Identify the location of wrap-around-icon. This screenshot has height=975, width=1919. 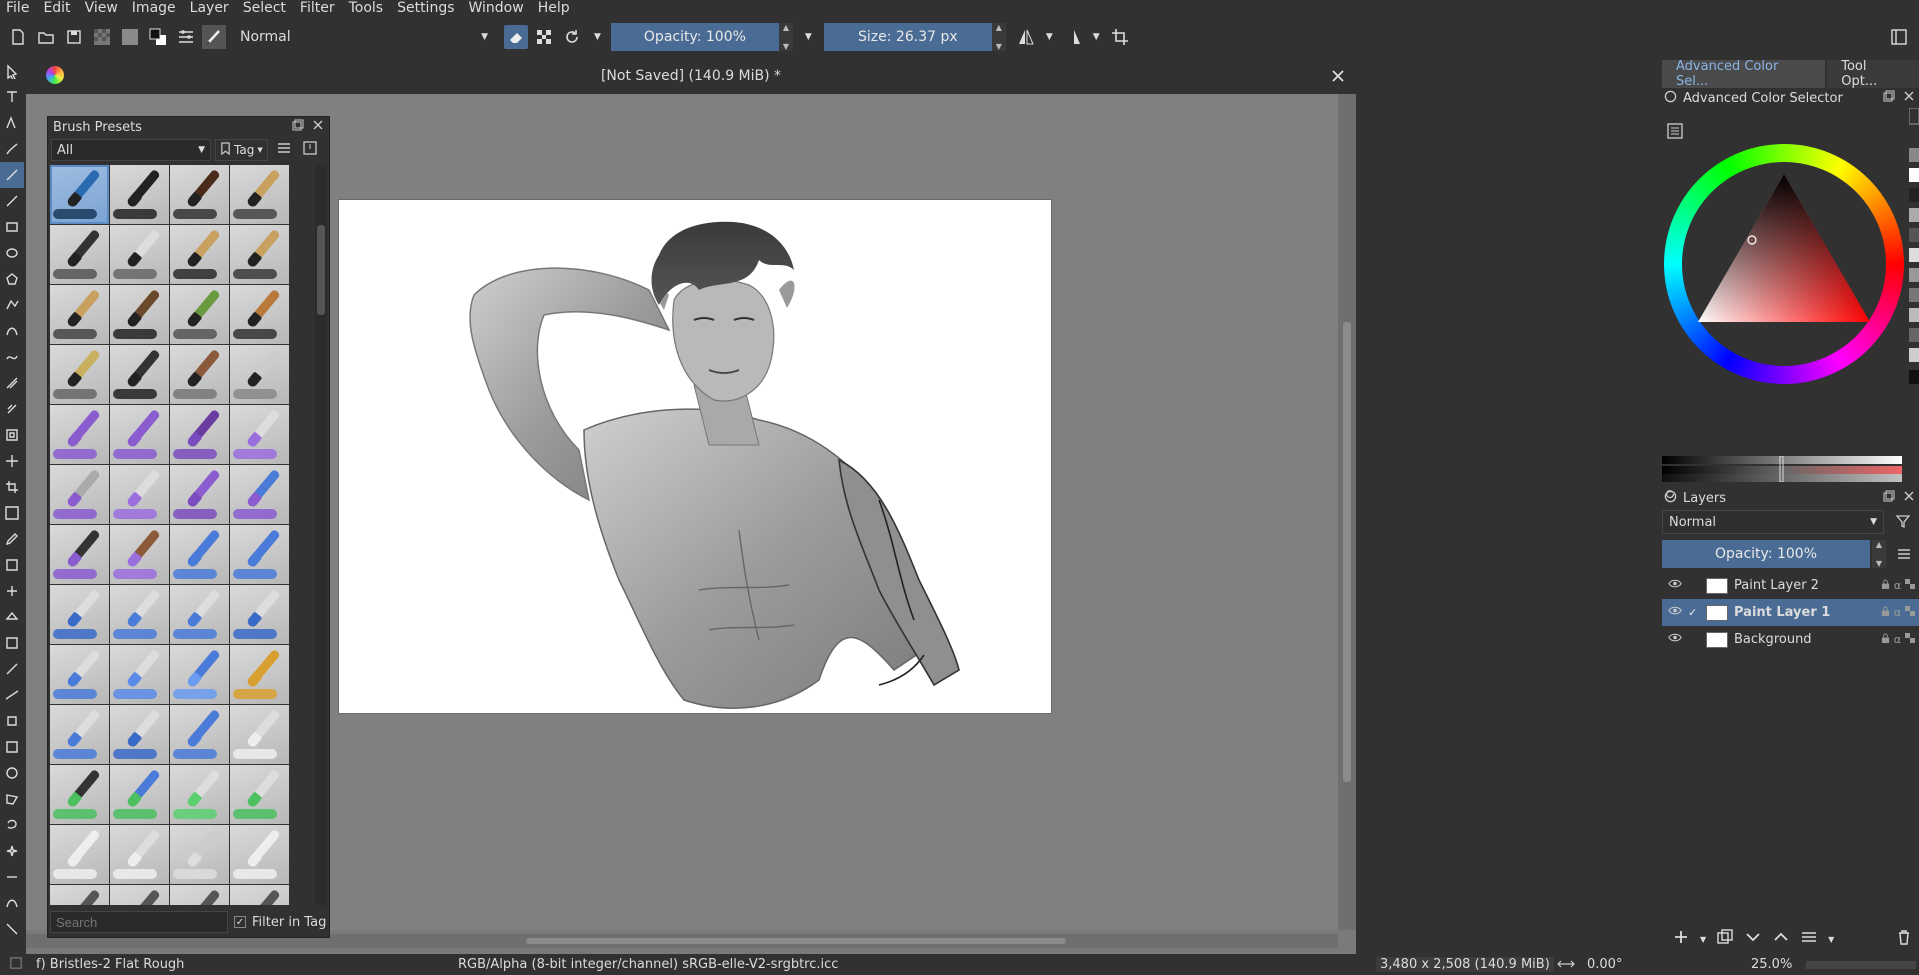
(1120, 37).